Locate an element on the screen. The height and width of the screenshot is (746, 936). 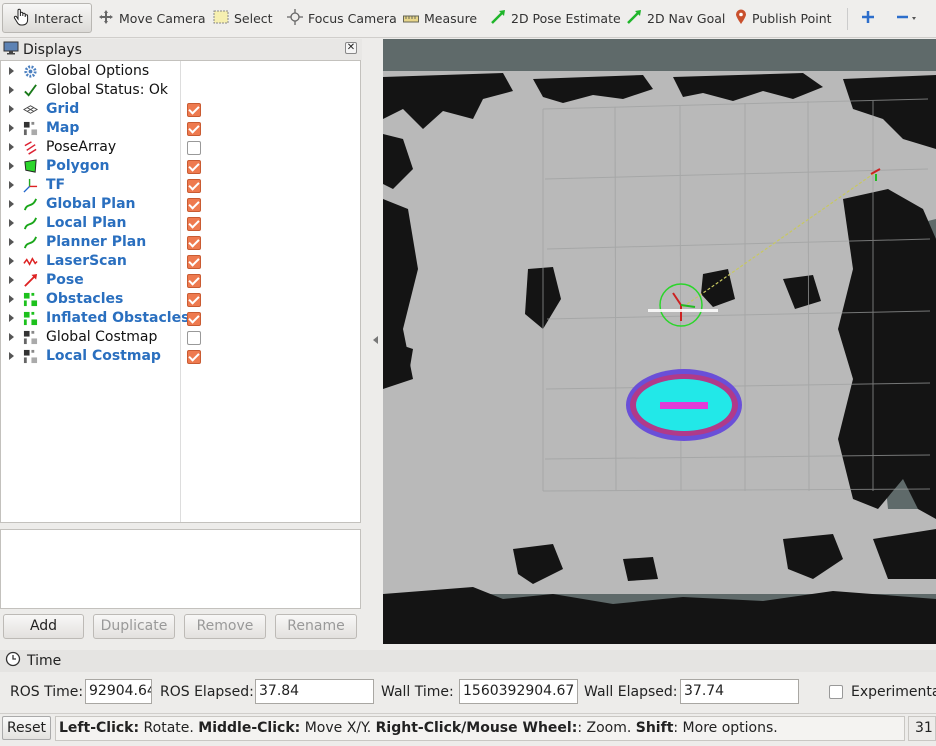
display-item-global-costmap: Global Costmap is located at coordinates (180, 337).